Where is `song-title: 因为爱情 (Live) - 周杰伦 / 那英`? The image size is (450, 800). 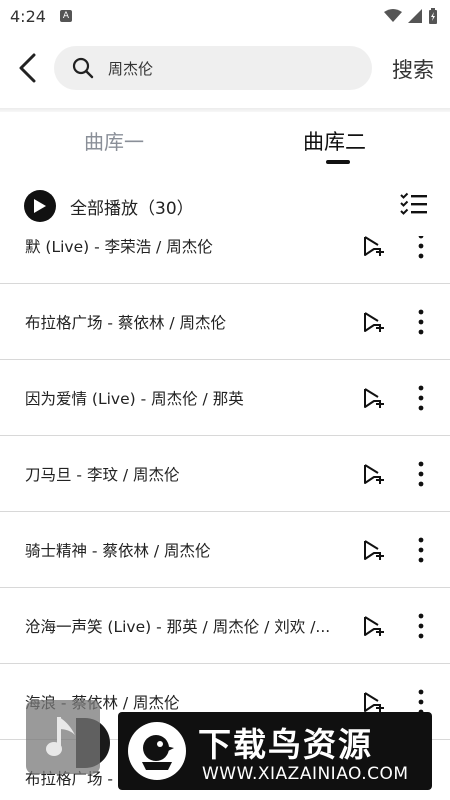 song-title: 因为爱情 (Live) - 周杰伦 / 那英 is located at coordinates (134, 399).